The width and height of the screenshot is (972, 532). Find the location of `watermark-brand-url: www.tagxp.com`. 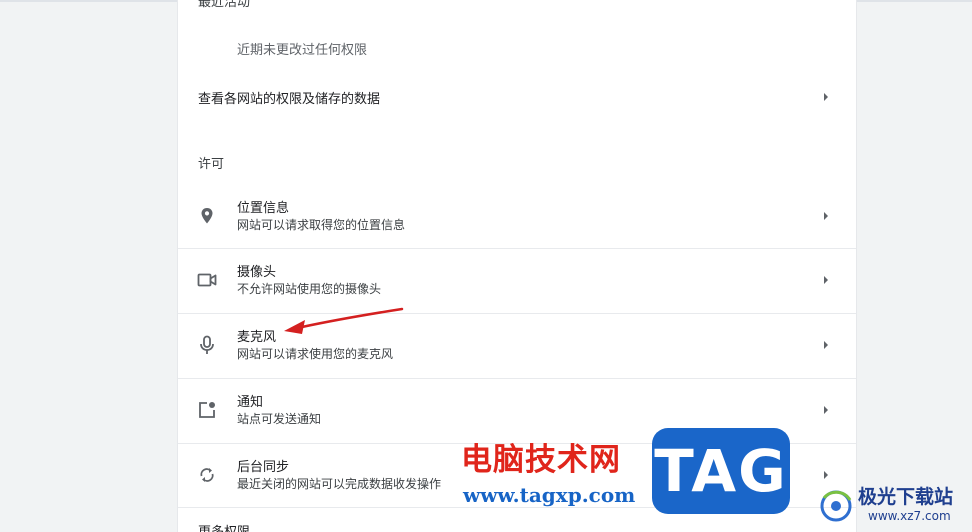

watermark-brand-url: www.tagxp.com is located at coordinates (549, 495).